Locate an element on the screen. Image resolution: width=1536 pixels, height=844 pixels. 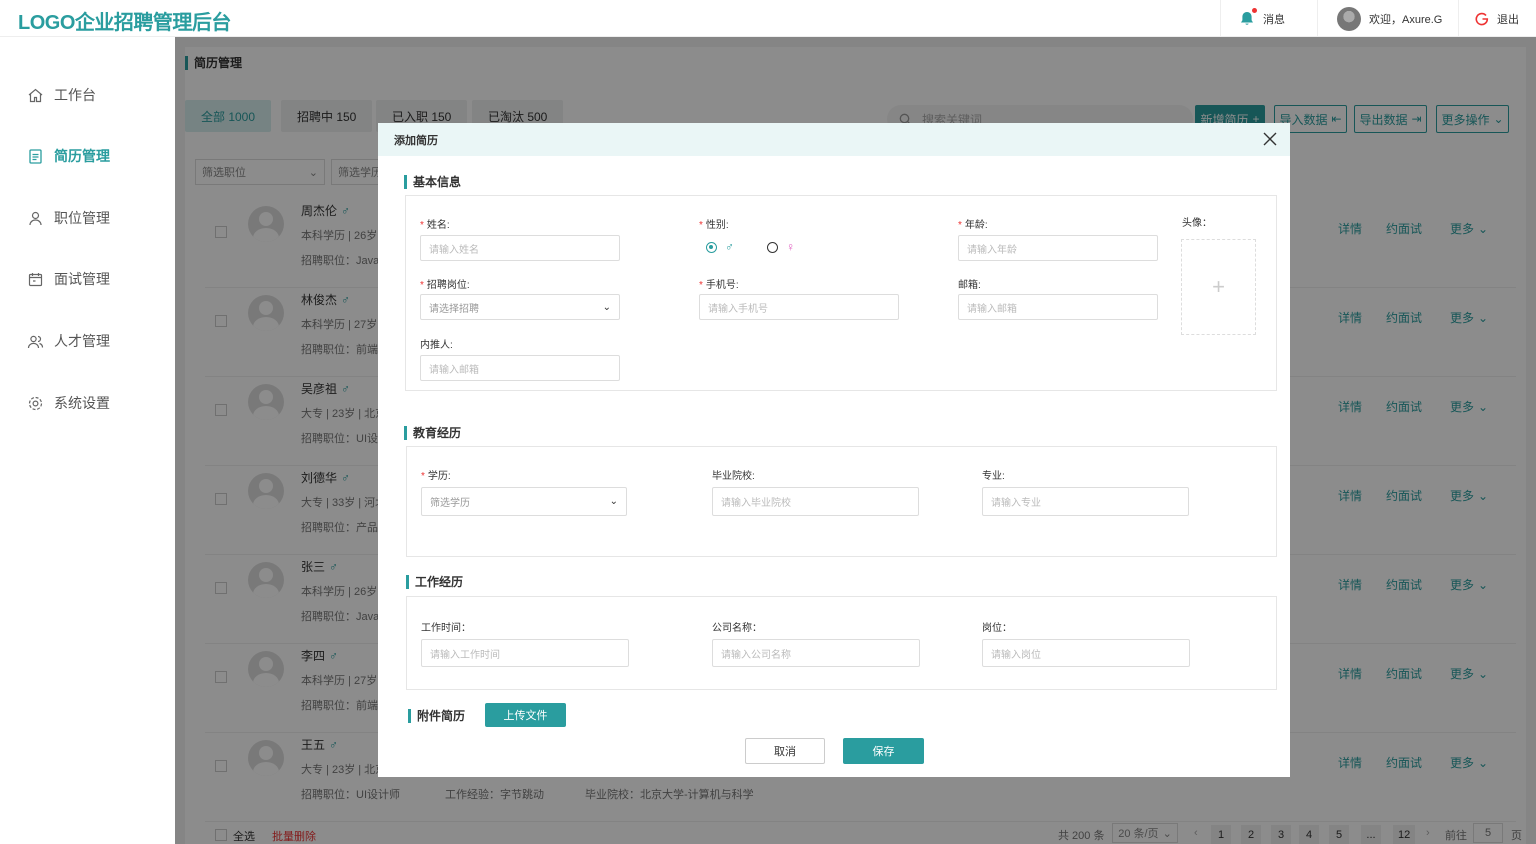
work-time-label: 工作时间： is located at coordinates (446, 628).